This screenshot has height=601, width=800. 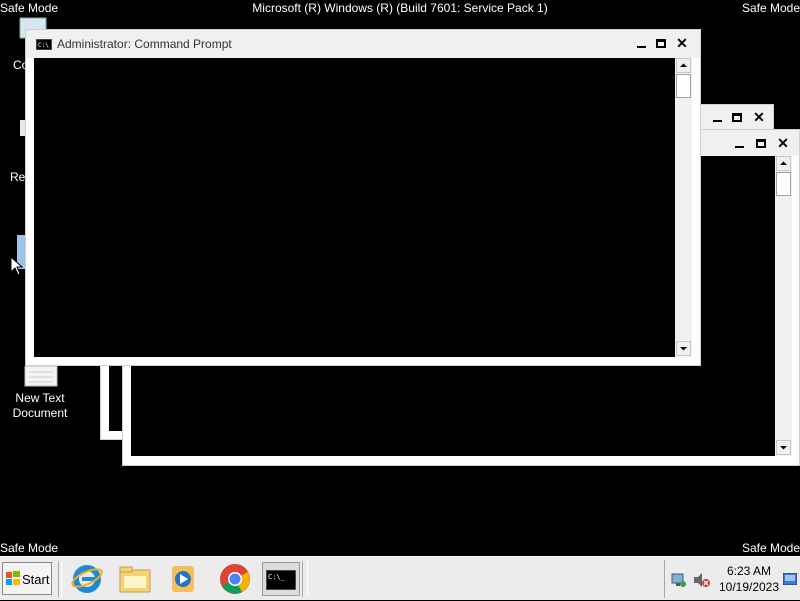 I want to click on taskbar: Start C:\_ 6:23 AM 10/19/2023, so click(x=400, y=578).